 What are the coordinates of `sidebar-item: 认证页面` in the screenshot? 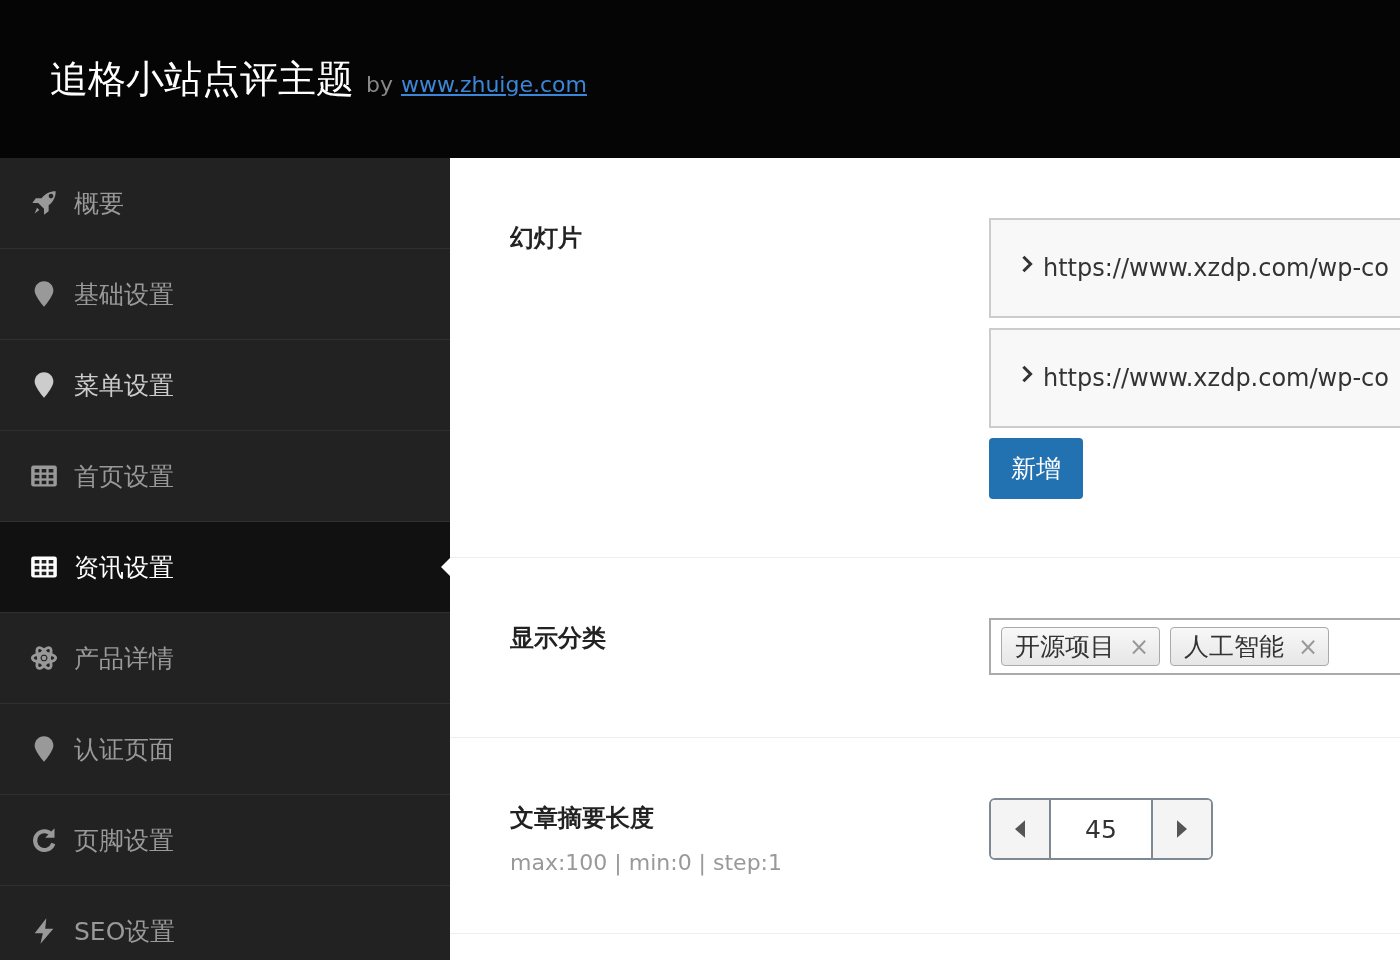 It's located at (225, 749).